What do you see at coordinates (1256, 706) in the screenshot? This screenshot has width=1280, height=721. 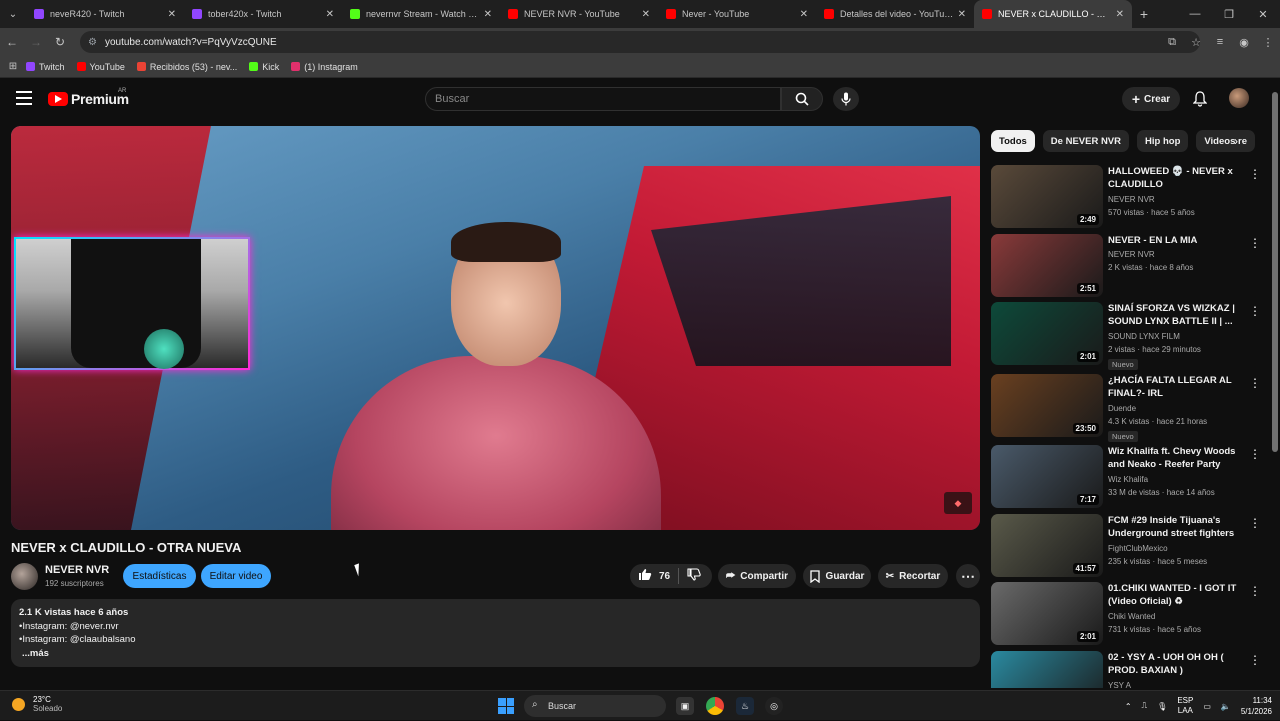 I see `clock: 11:34 5/1/2026` at bounding box center [1256, 706].